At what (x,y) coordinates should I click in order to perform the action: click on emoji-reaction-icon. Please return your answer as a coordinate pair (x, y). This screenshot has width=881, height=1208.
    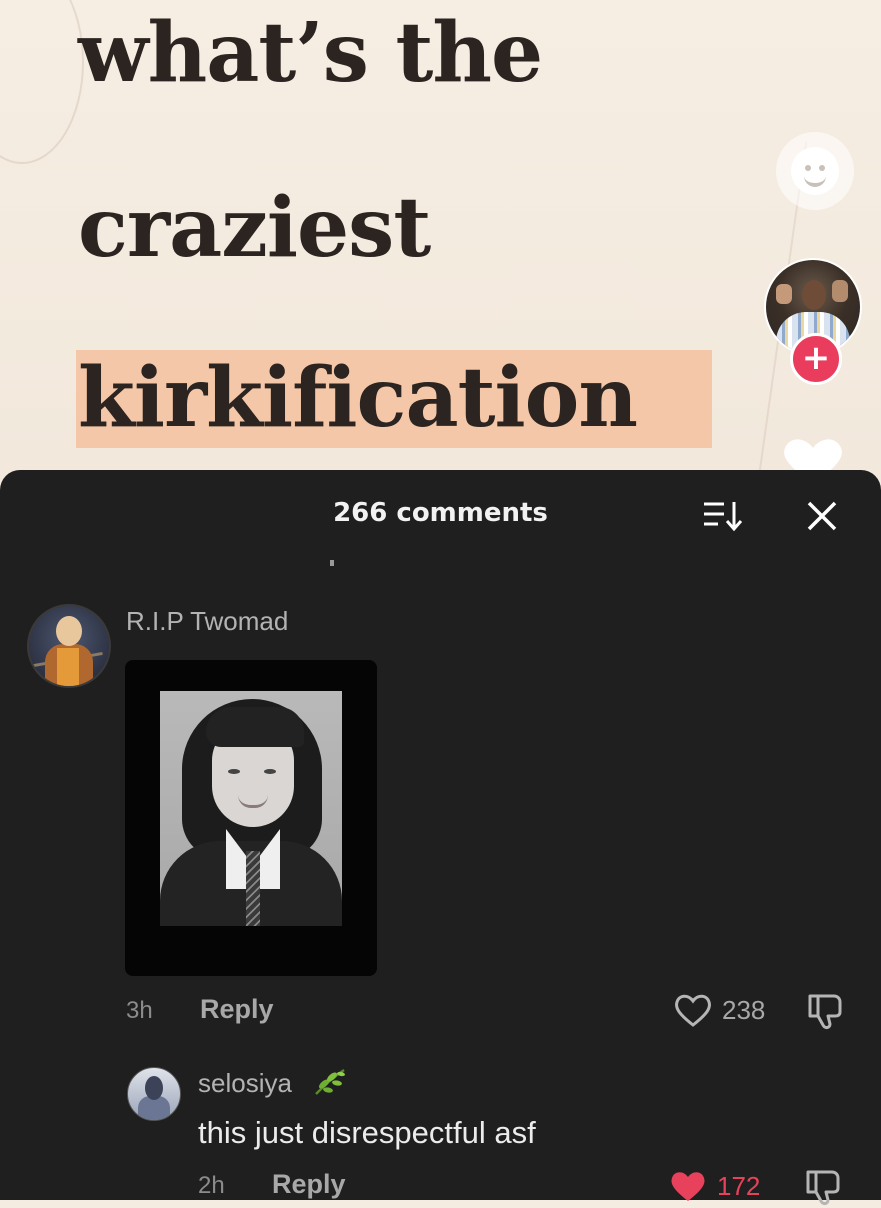
    Looking at the image, I should click on (815, 171).